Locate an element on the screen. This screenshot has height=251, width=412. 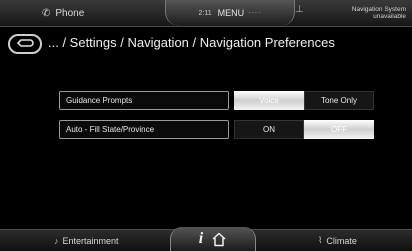
menu-tab-label: MENU is located at coordinates (231, 13).